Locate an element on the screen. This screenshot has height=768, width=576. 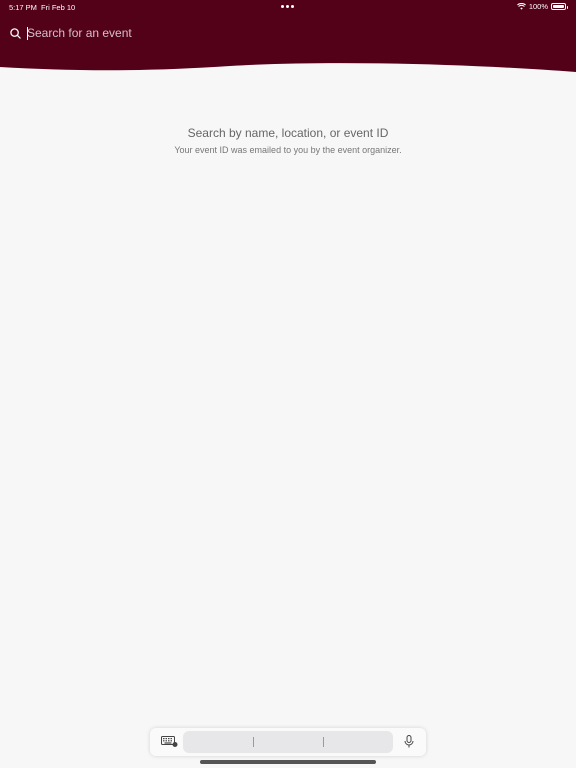
status-bar: 5:17 PM Fri Feb 10 100% is located at coordinates (288, 7).